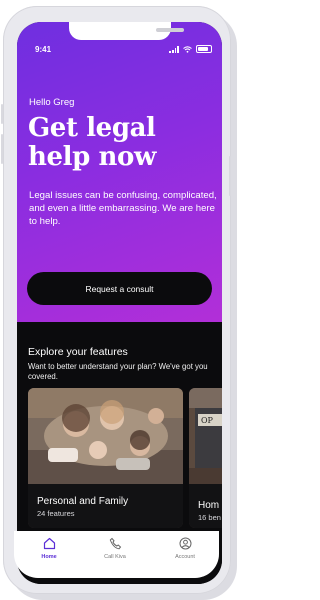 The image size is (320, 600). I want to click on card-title: Hom, so click(209, 505).